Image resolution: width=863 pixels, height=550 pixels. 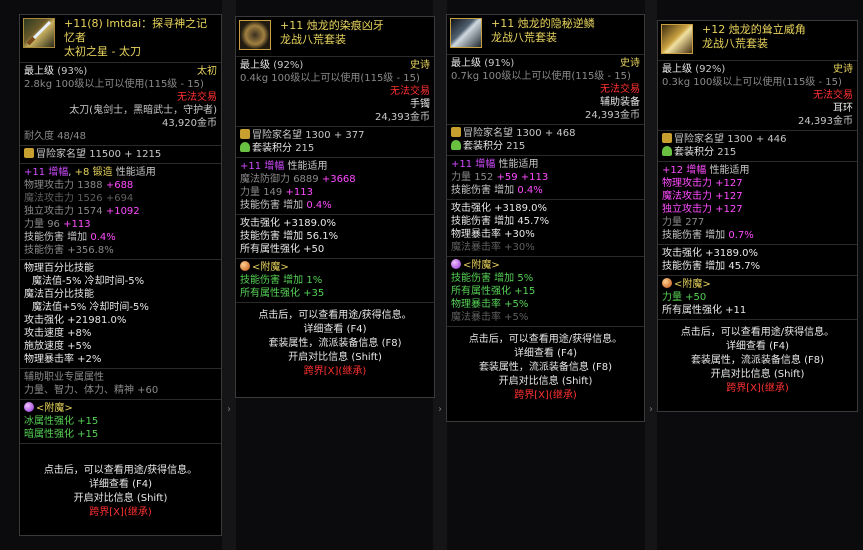 I want to click on usable-classes: 太刀(鬼剑士，黑暗武士，守护者), so click(x=143, y=110).